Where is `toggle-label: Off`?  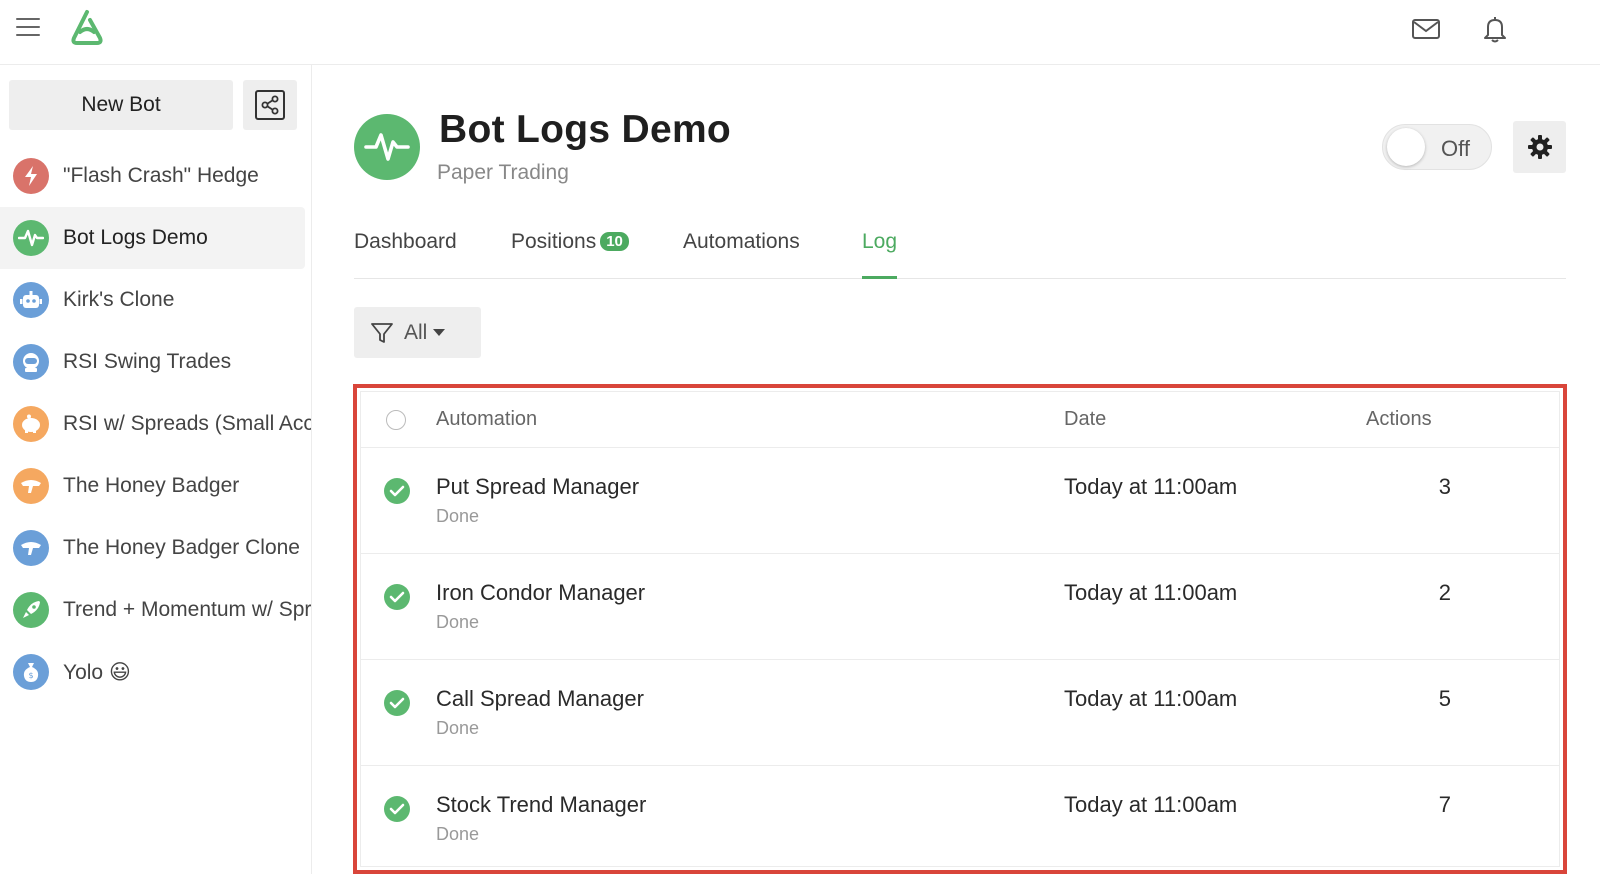 toggle-label: Off is located at coordinates (1455, 148).